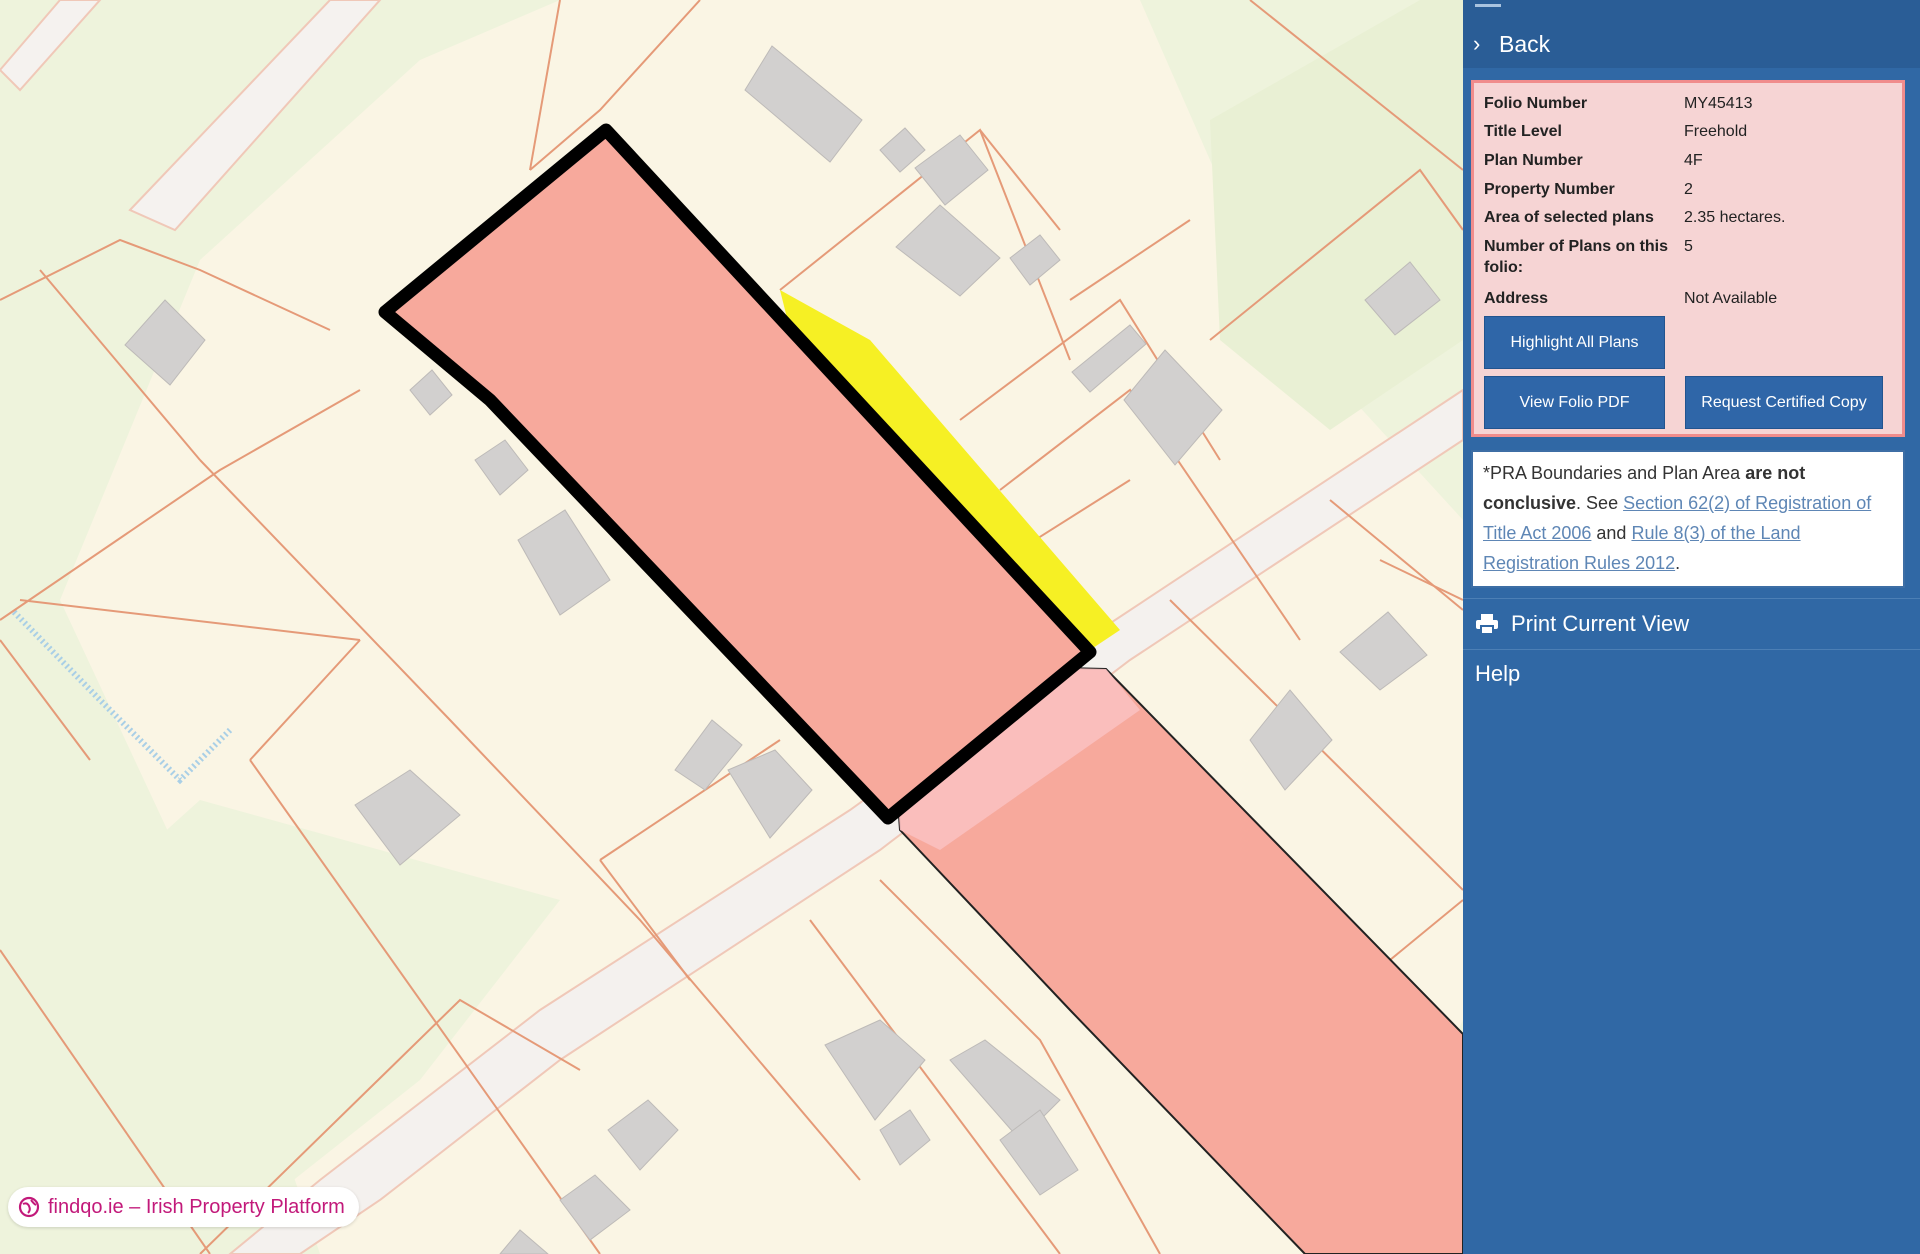  What do you see at coordinates (1600, 623) in the screenshot?
I see `print-label: Print Current View` at bounding box center [1600, 623].